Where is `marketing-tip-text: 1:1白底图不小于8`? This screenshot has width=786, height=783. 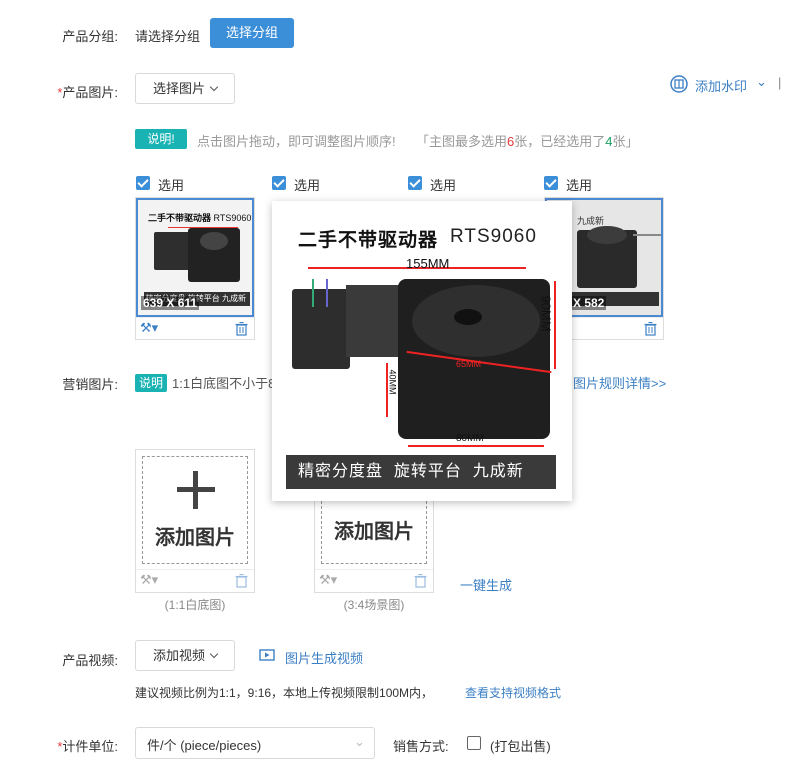 marketing-tip-text: 1:1白底图不小于8 is located at coordinates (224, 383).